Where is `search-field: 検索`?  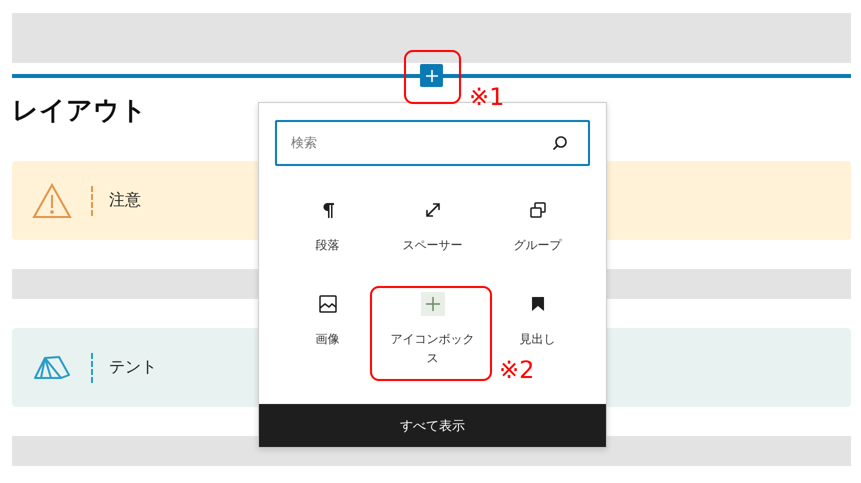 search-field: 検索 is located at coordinates (432, 143).